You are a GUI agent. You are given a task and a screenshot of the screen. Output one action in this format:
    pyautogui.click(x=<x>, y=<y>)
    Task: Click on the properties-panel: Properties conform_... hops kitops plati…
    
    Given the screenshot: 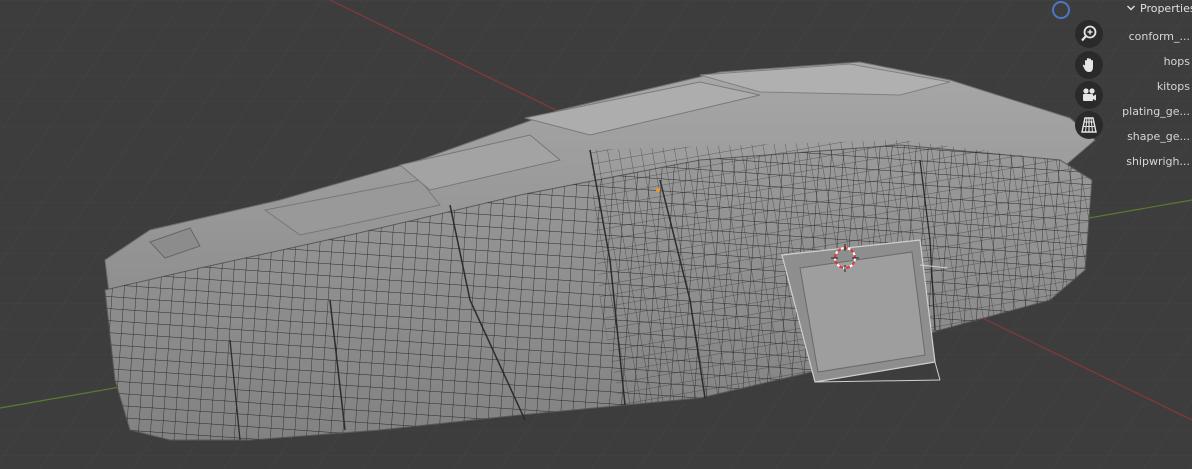 What is the action you would take?
    pyautogui.click(x=1152, y=90)
    